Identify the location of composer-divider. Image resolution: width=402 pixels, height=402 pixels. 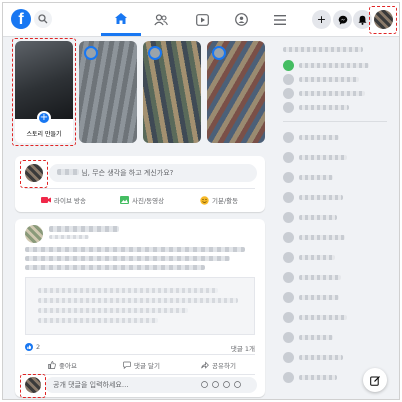
(140, 188).